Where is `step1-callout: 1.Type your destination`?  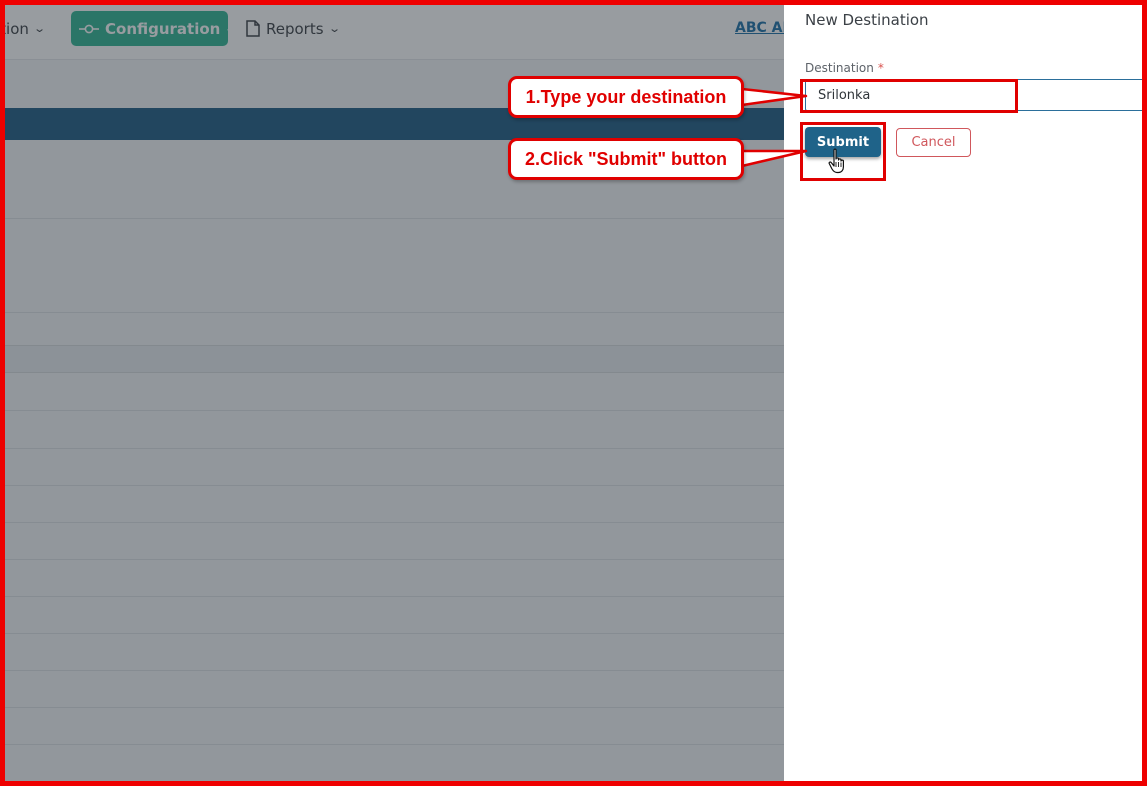
step1-callout: 1.Type your destination is located at coordinates (626, 97).